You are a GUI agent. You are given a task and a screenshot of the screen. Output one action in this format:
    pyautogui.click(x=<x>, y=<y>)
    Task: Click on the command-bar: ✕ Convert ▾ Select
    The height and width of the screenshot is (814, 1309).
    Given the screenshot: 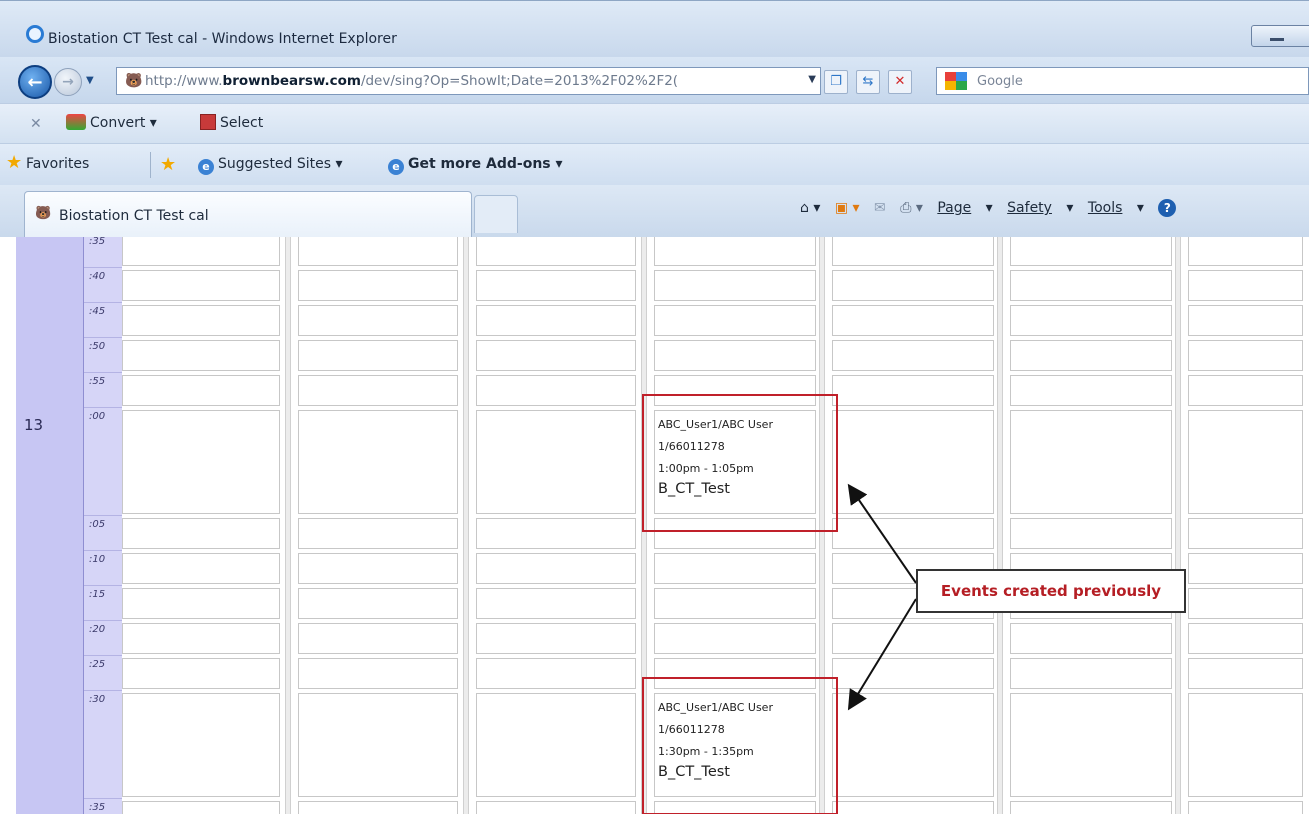 What is the action you would take?
    pyautogui.click(x=654, y=123)
    